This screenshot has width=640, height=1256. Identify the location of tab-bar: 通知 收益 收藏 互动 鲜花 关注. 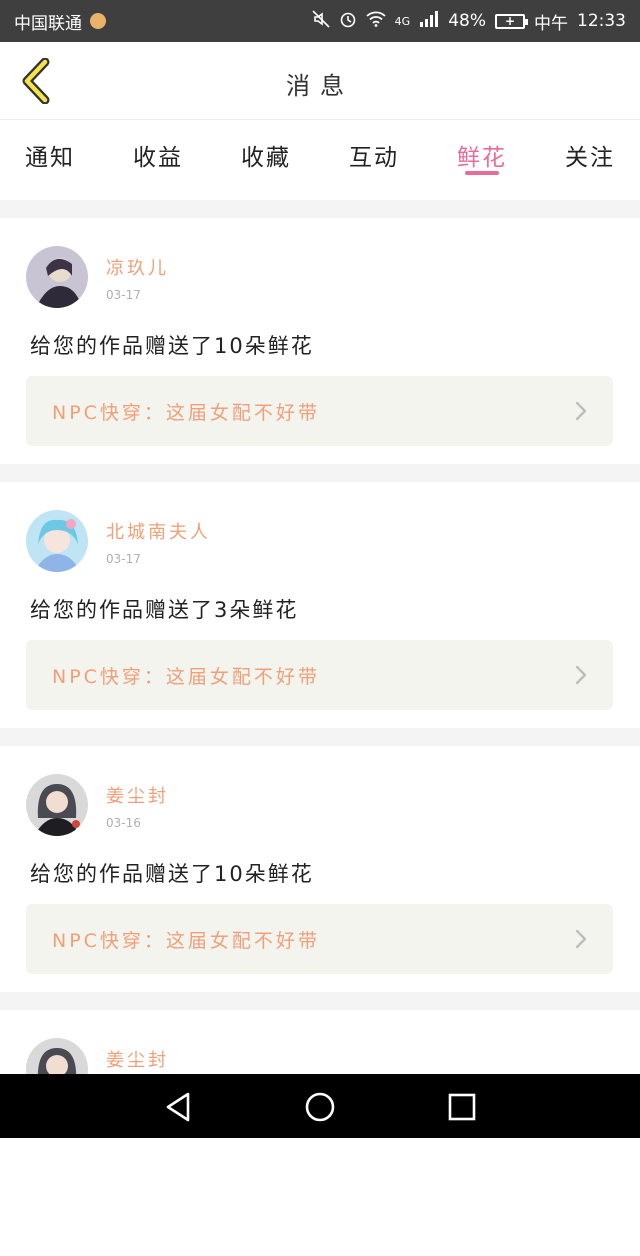
(320, 160).